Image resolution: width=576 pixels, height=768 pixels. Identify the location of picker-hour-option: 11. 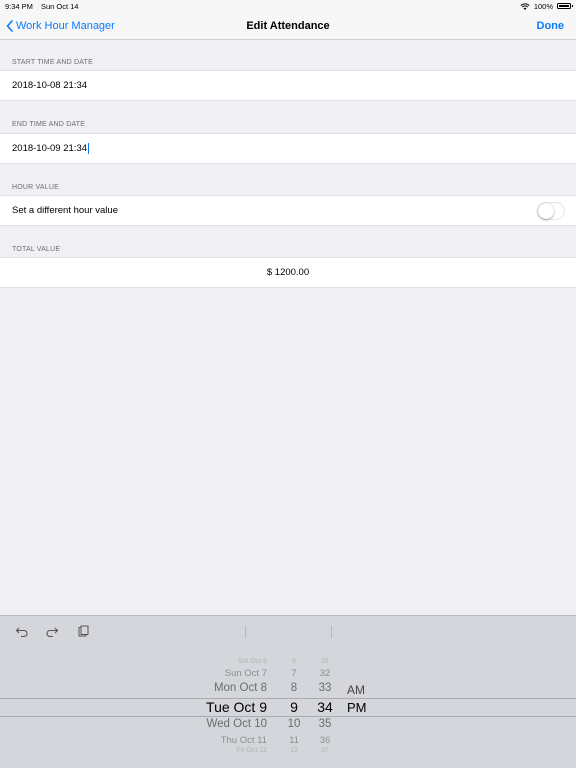
(294, 740).